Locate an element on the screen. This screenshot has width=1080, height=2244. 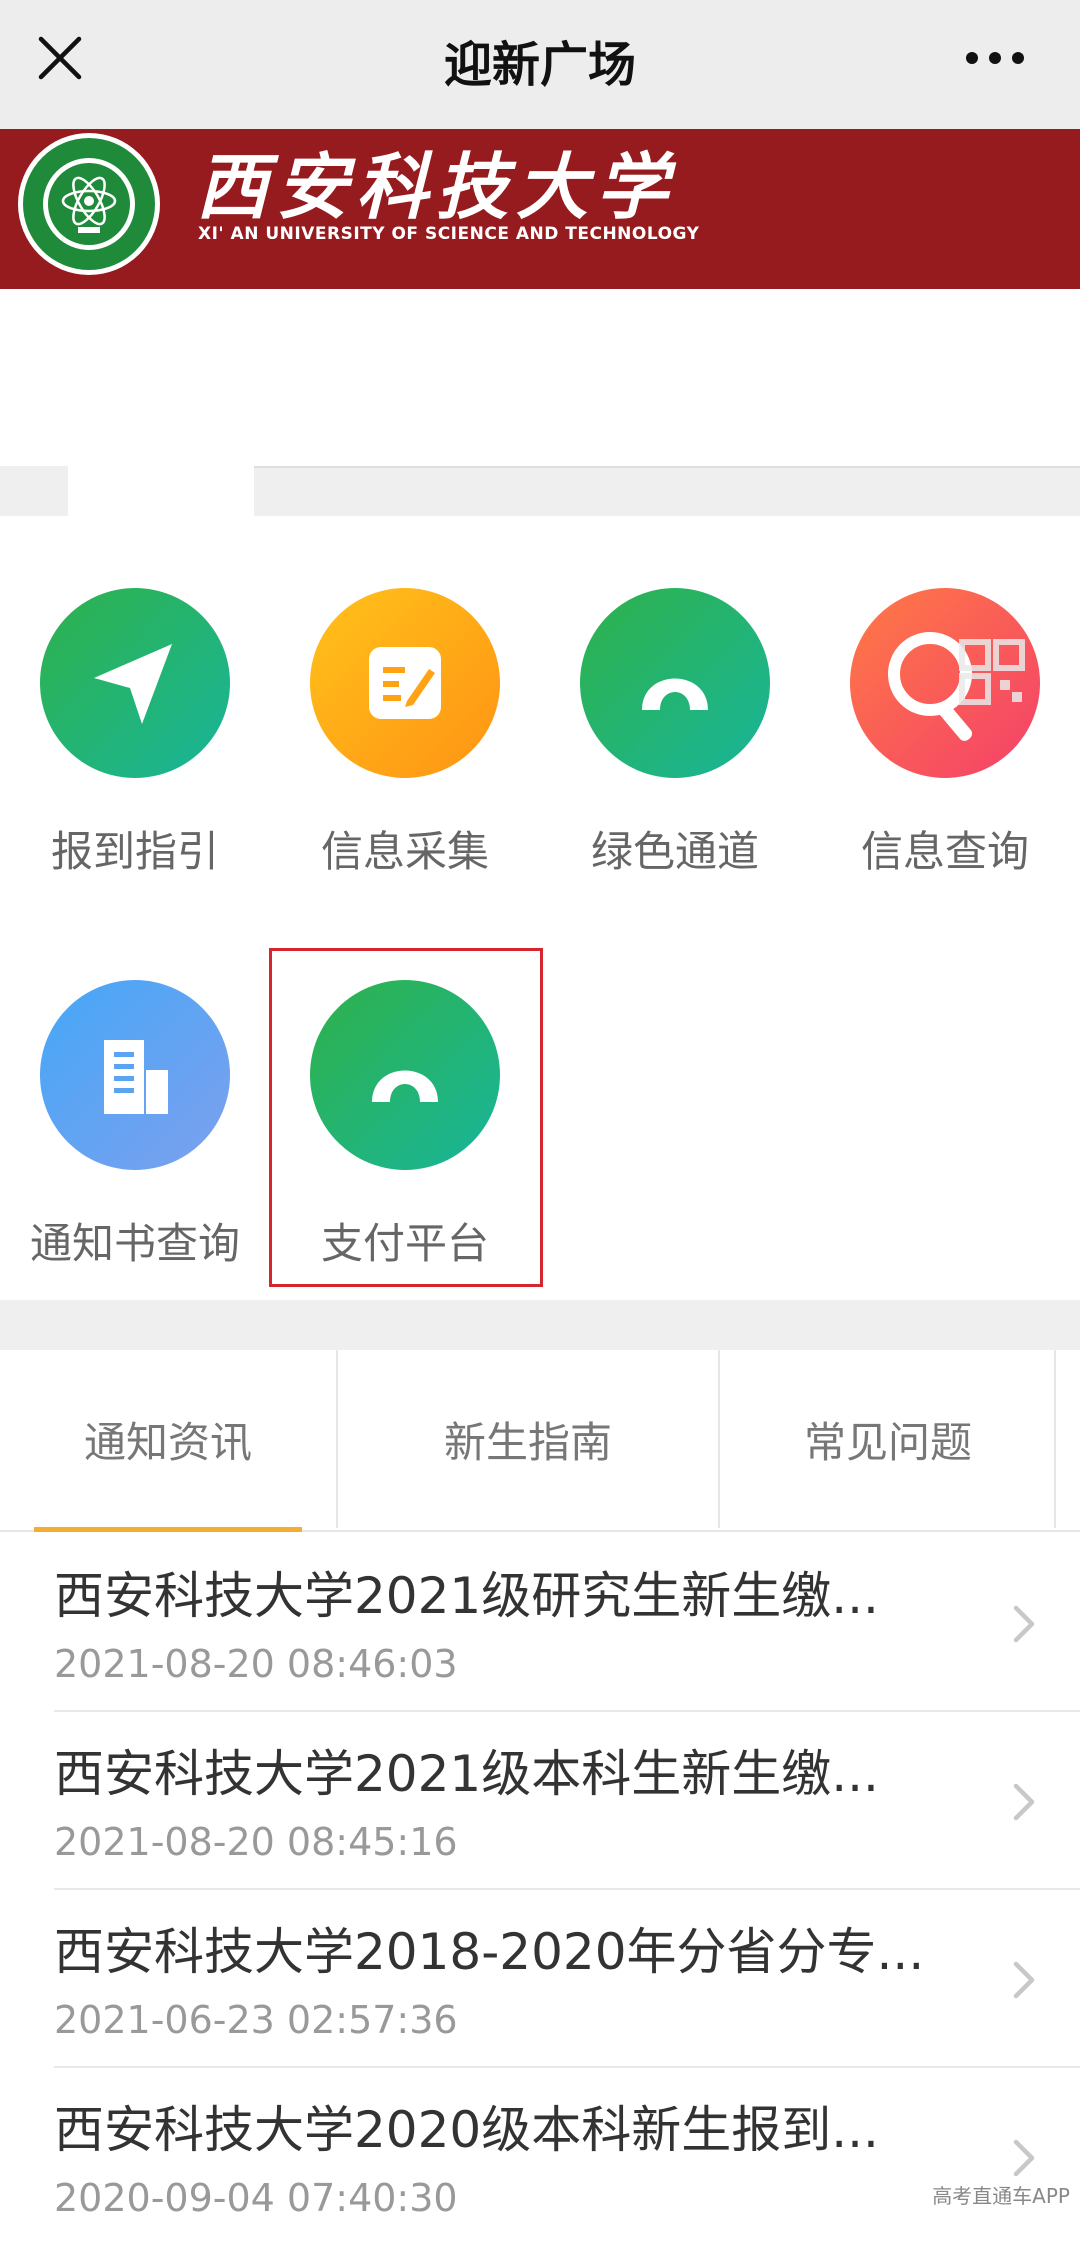
grid-item-green-channel: 绿色通道 is located at coordinates (675, 738).